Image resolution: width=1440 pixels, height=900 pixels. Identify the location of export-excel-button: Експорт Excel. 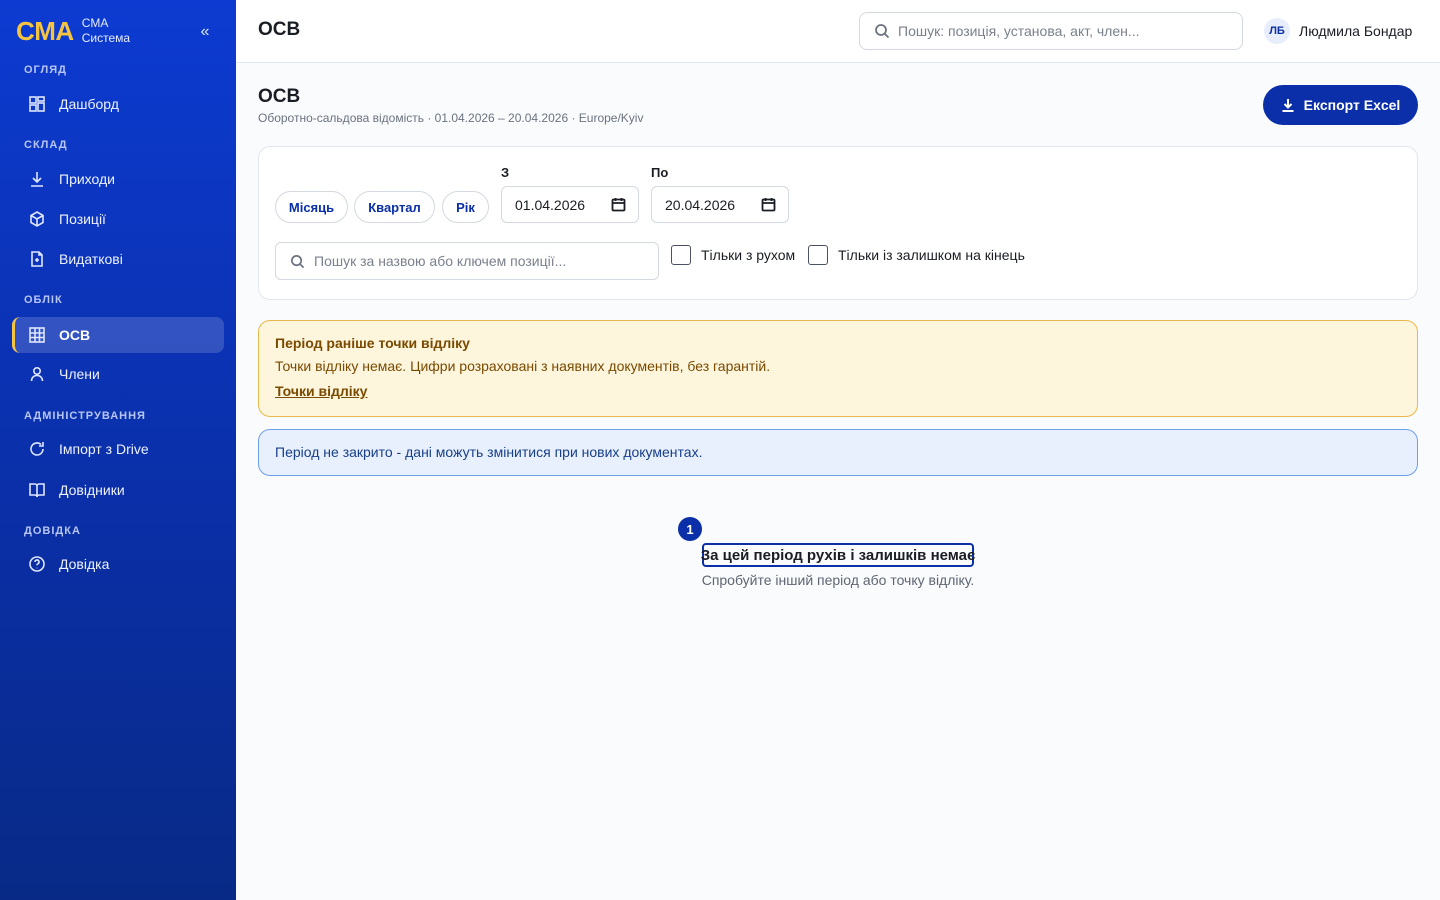
(1340, 105).